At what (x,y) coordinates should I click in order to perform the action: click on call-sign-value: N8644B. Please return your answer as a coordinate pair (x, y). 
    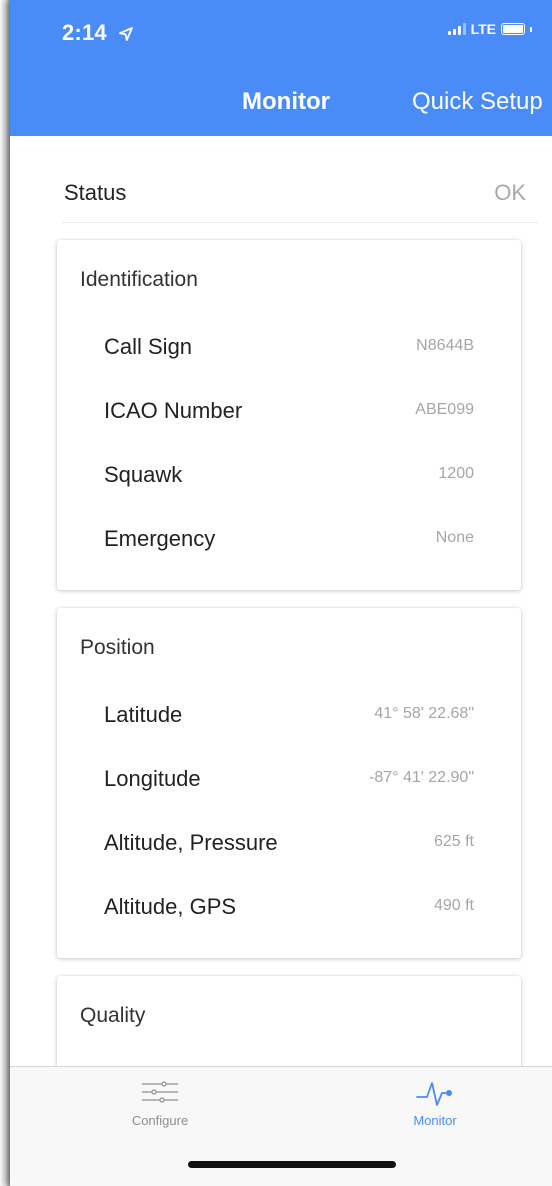
    Looking at the image, I should click on (445, 345).